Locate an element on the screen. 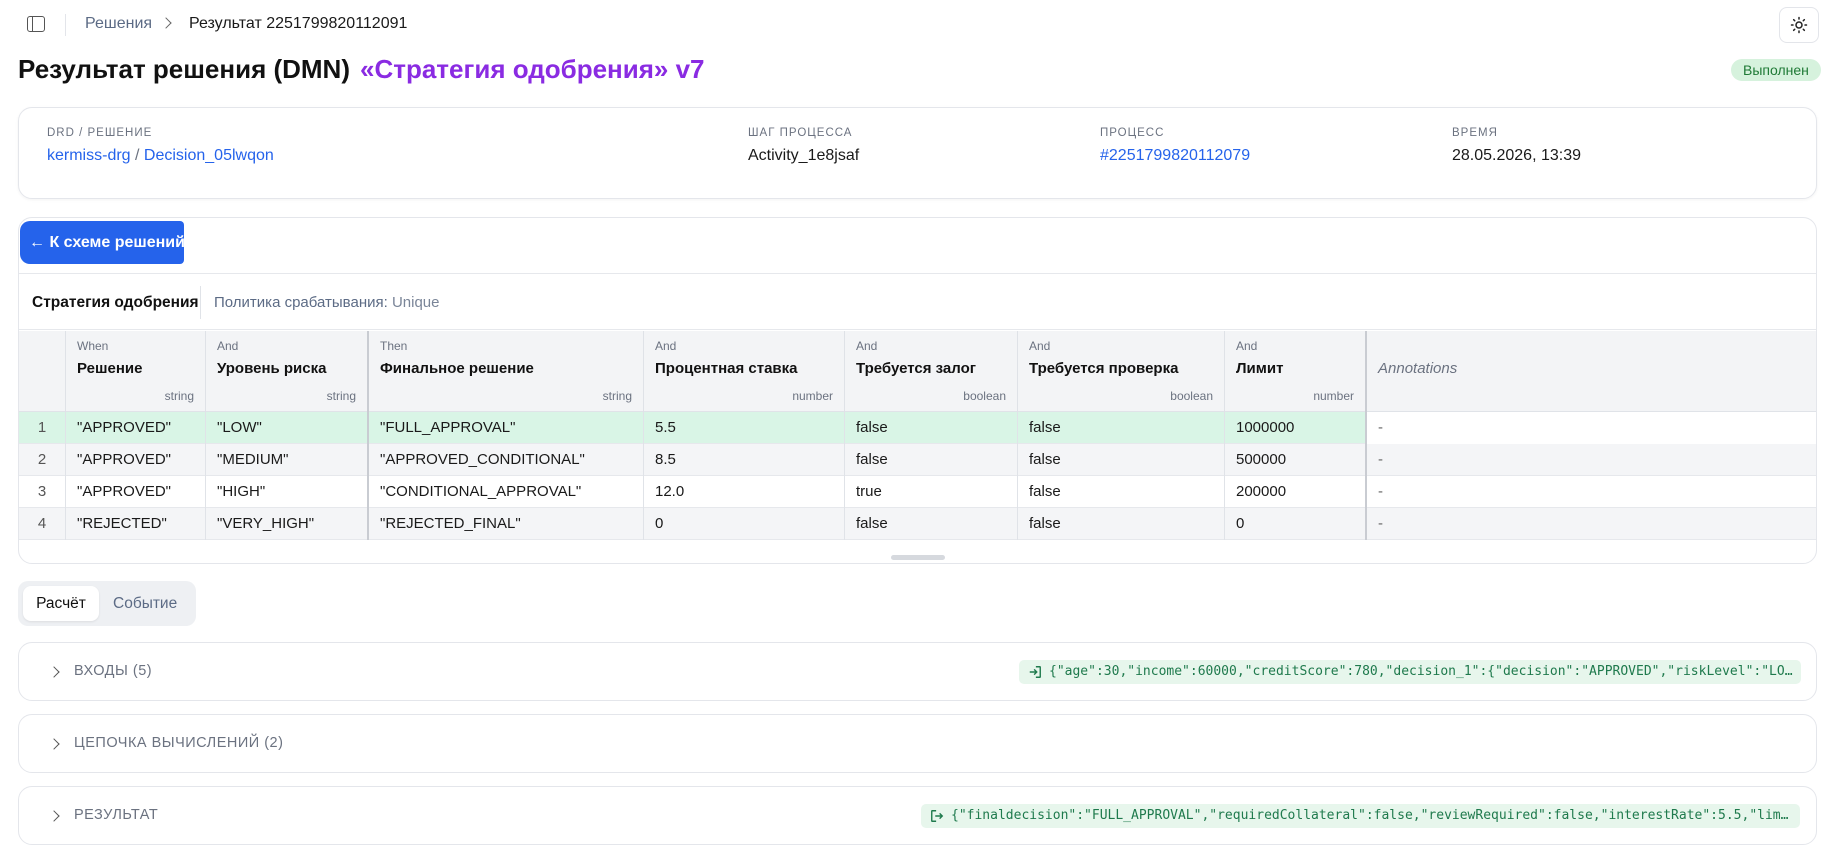  process-link: #2251799820112079 is located at coordinates (1175, 156).